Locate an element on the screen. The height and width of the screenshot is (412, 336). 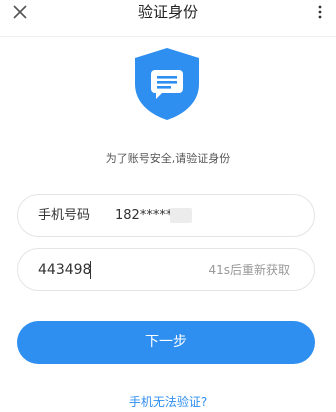
text-cursor is located at coordinates (90, 270).